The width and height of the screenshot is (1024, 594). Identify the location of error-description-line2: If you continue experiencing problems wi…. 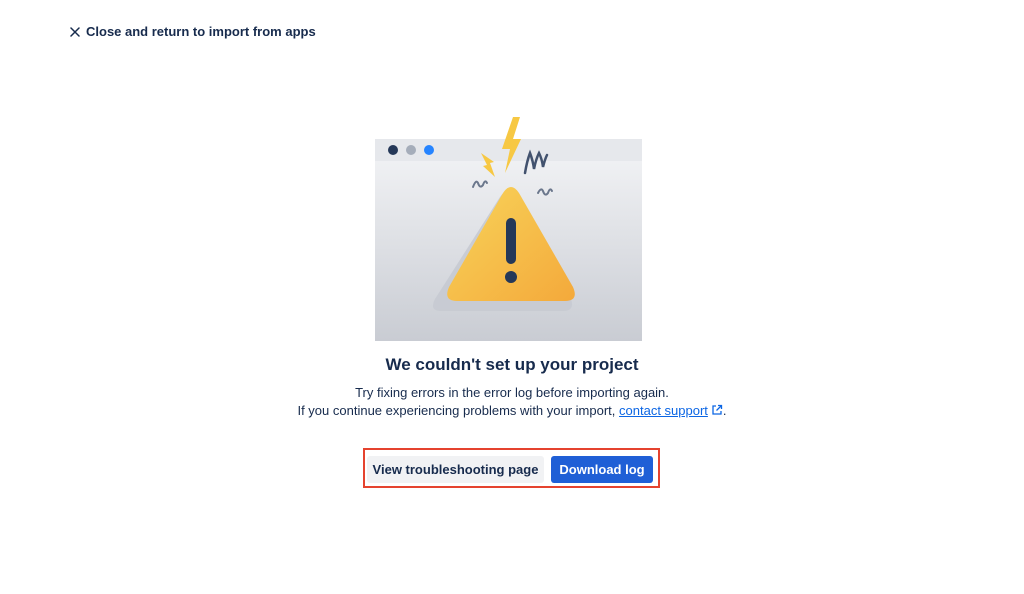
(512, 410).